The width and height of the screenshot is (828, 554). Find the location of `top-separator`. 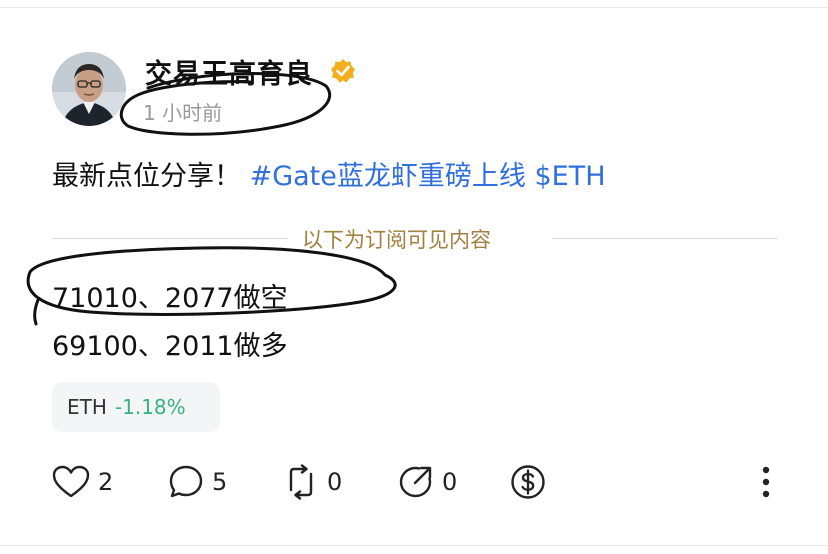

top-separator is located at coordinates (414, 4).